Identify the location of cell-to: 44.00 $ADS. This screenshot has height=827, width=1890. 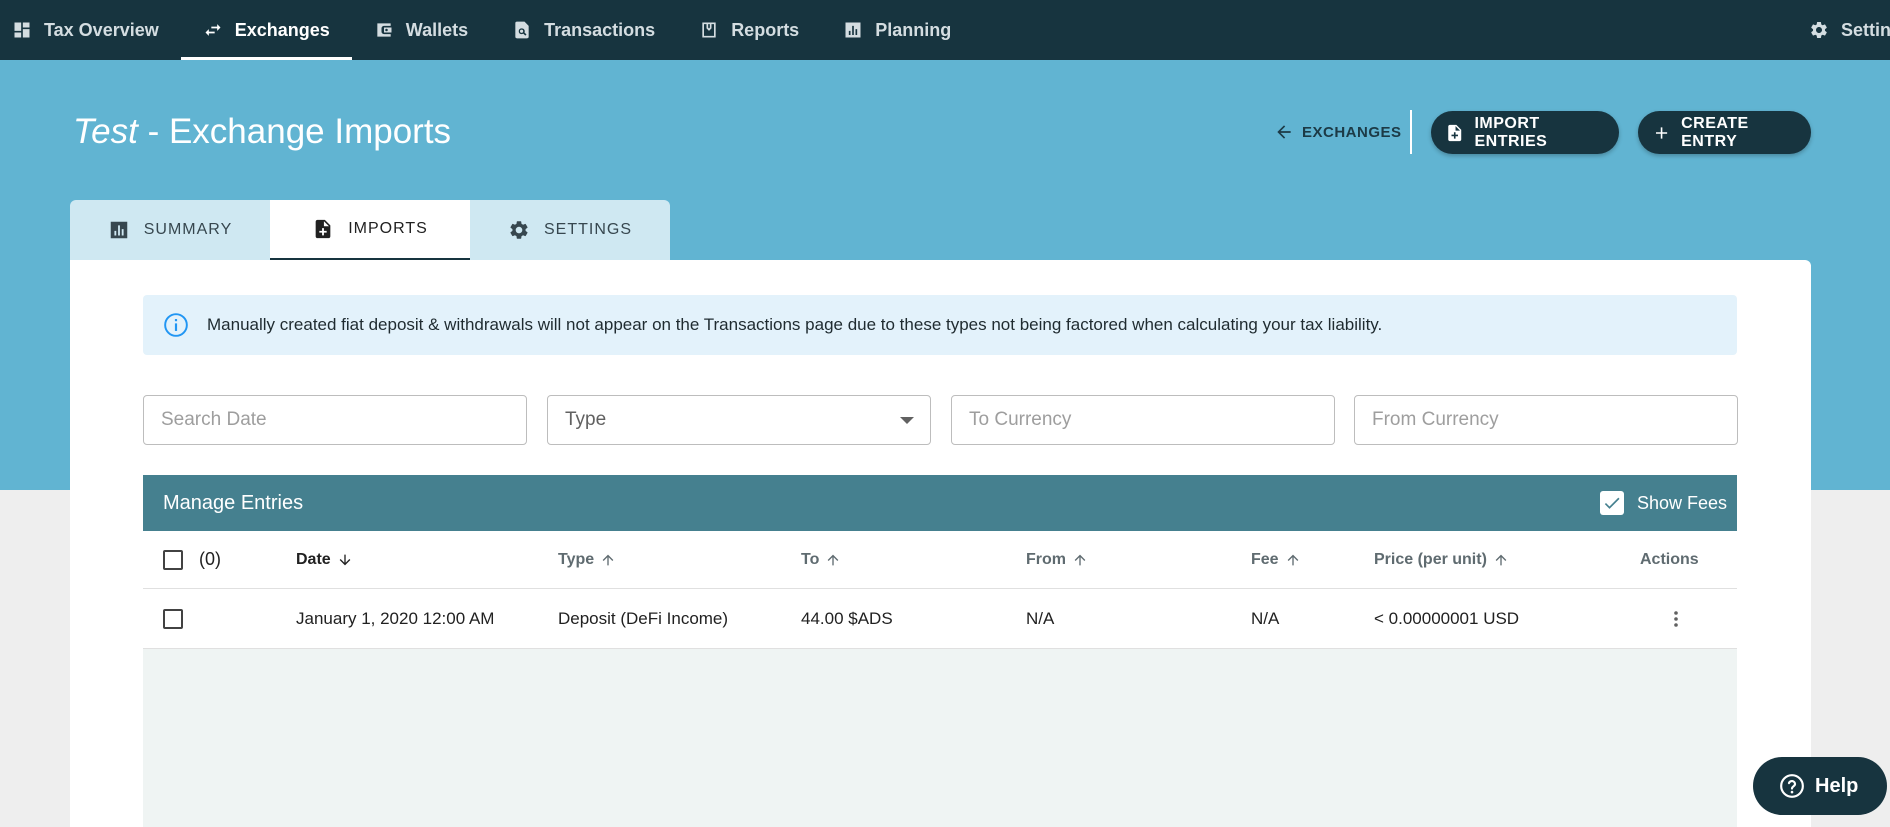
(847, 618).